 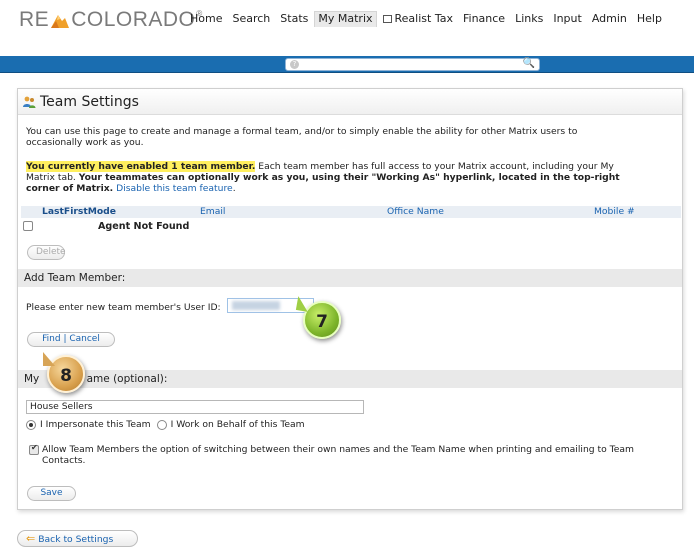 What do you see at coordinates (34, 449) in the screenshot?
I see `allow-name-switching-checkbox` at bounding box center [34, 449].